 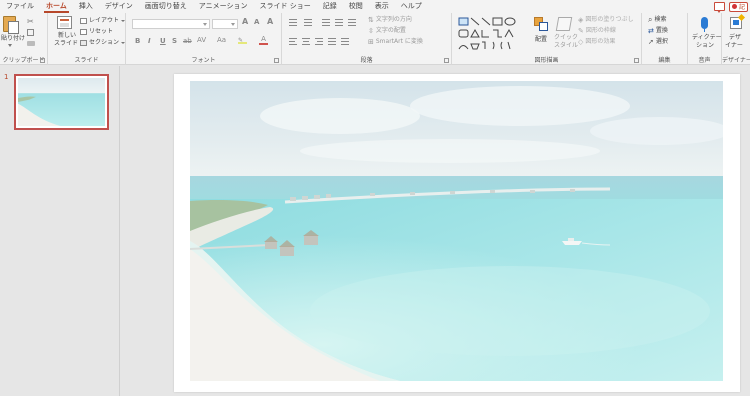 What do you see at coordinates (293, 22) in the screenshot?
I see `bullets-icon` at bounding box center [293, 22].